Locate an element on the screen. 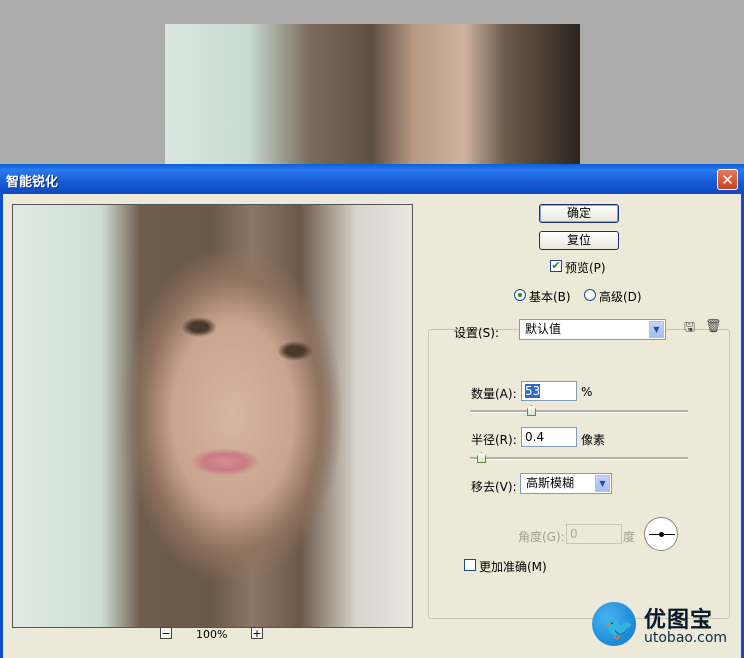  radius-value: 0.4 is located at coordinates (535, 437).